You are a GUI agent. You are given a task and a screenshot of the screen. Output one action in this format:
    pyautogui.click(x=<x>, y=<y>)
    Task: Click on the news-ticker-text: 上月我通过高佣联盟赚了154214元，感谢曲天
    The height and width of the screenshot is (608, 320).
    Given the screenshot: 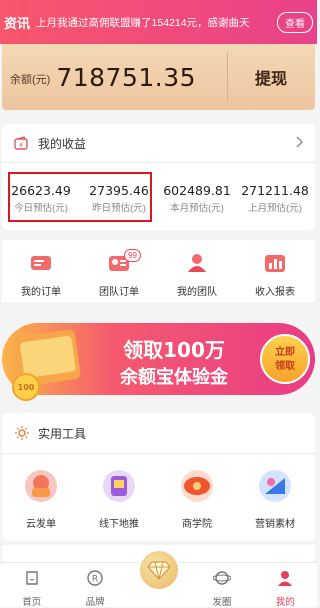 What is the action you would take?
    pyautogui.click(x=154, y=22)
    